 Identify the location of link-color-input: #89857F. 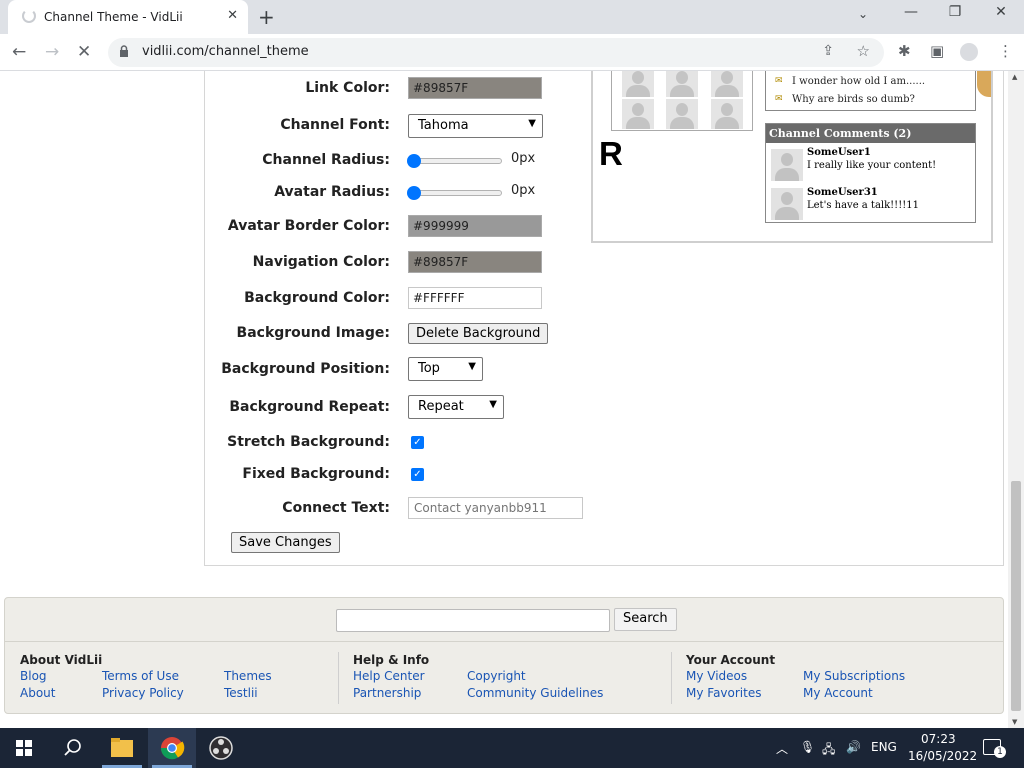
(475, 88).